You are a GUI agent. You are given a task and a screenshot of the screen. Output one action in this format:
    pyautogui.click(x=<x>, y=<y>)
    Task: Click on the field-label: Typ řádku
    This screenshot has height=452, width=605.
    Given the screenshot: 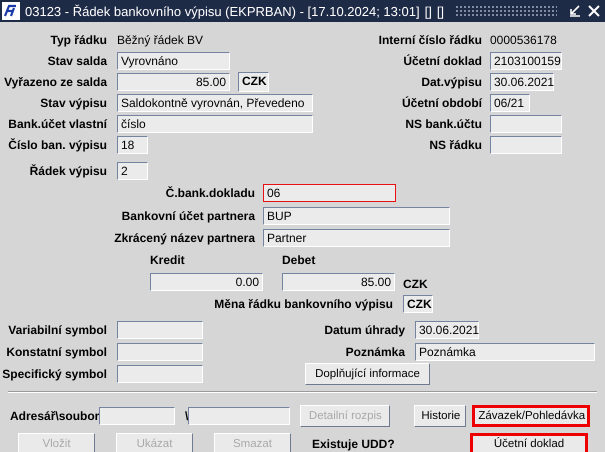 What is the action you would take?
    pyautogui.click(x=78, y=39)
    